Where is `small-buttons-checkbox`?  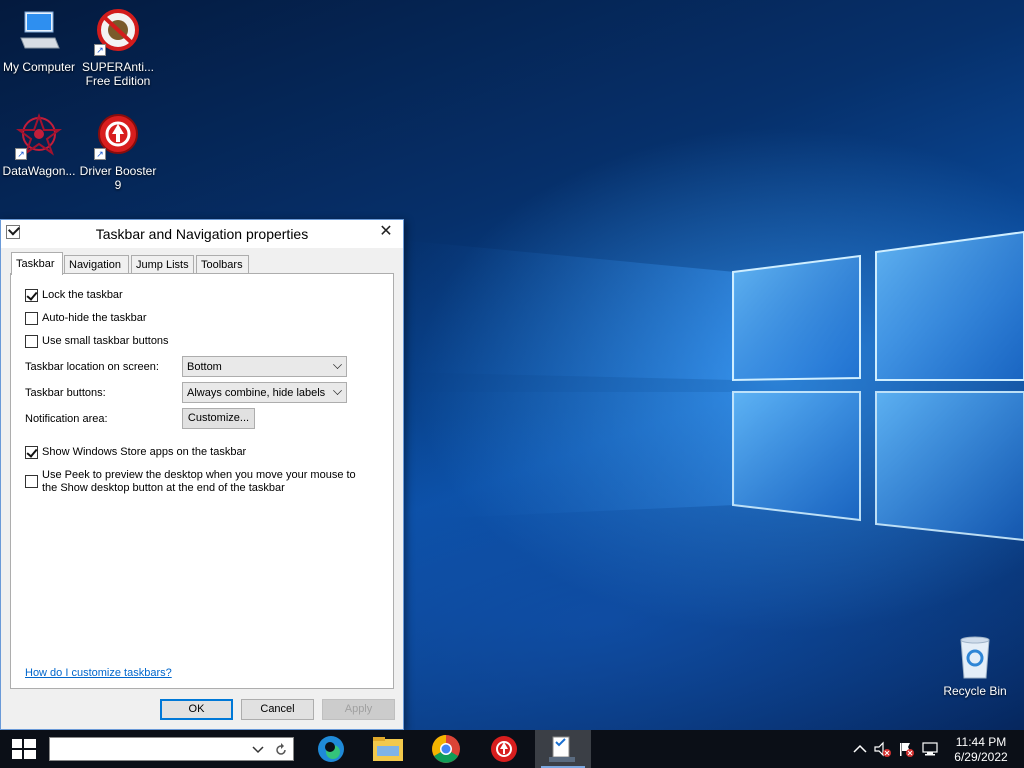
small-buttons-checkbox is located at coordinates (31, 341).